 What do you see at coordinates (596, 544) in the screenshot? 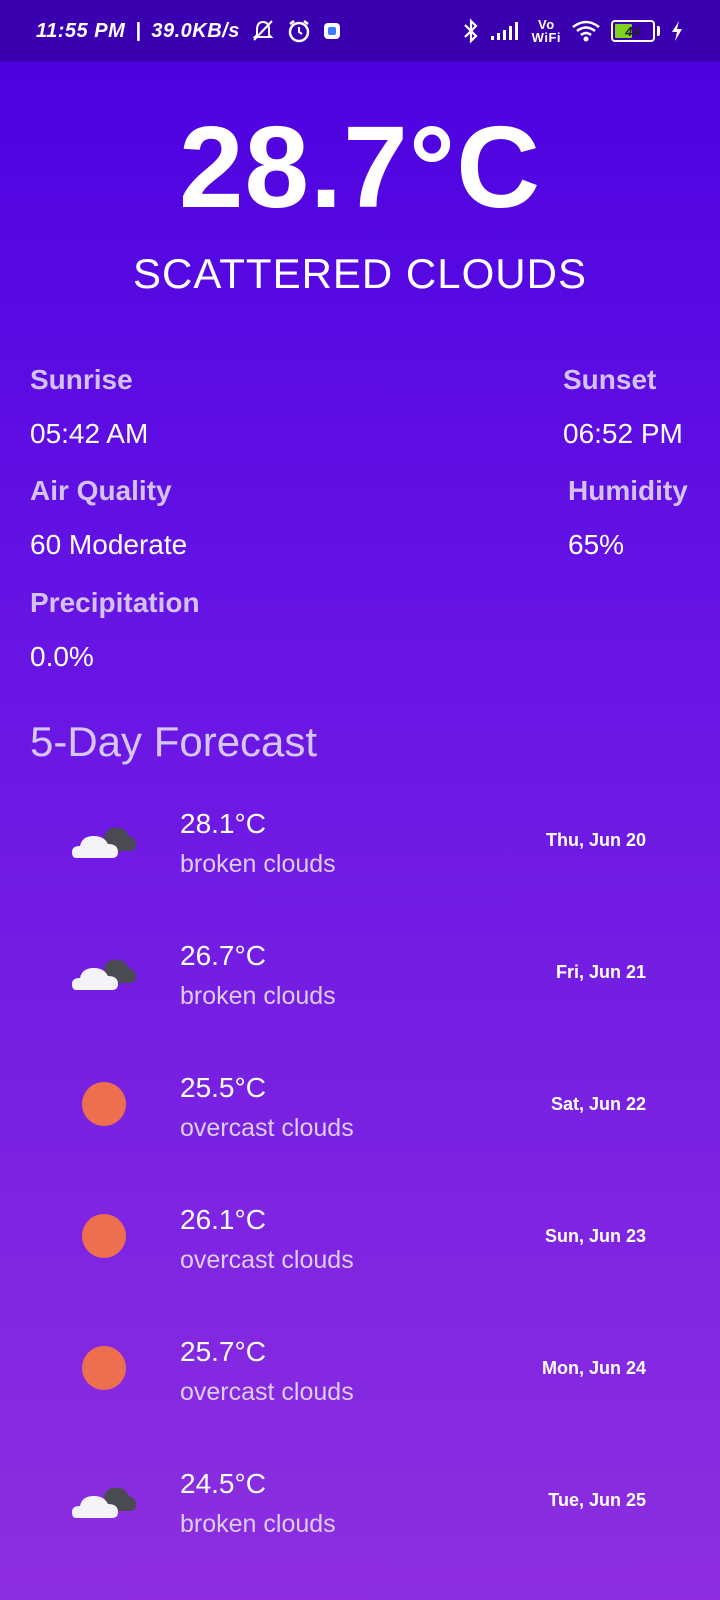
I see `humidity-value: 65%` at bounding box center [596, 544].